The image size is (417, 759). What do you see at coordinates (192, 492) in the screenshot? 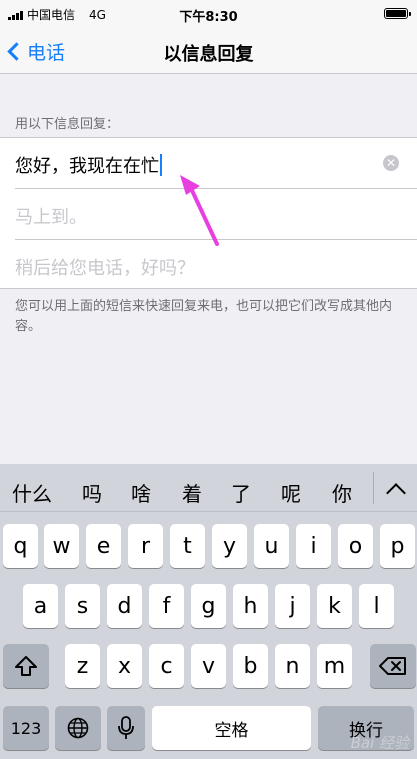
I see `candidate-item: 着` at bounding box center [192, 492].